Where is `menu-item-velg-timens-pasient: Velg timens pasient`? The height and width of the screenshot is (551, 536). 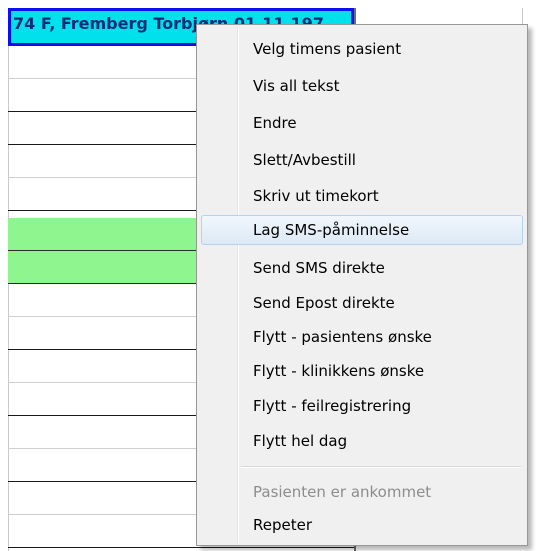 menu-item-velg-timens-pasient: Velg timens pasient is located at coordinates (362, 49).